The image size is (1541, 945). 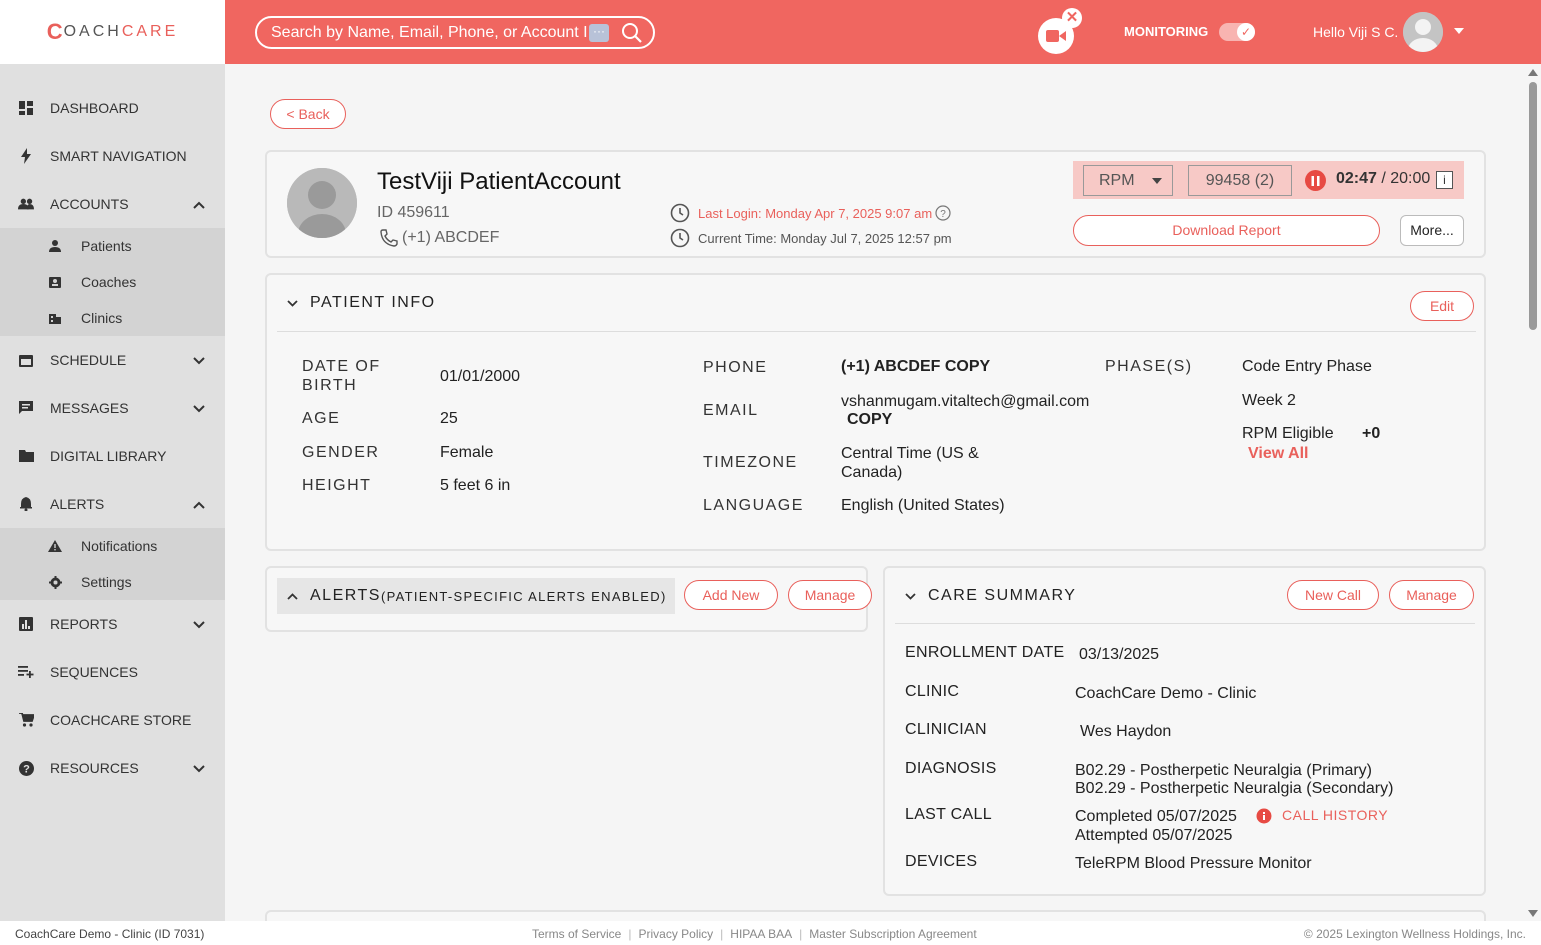 What do you see at coordinates (449, 418) in the screenshot?
I see `age-value: 25` at bounding box center [449, 418].